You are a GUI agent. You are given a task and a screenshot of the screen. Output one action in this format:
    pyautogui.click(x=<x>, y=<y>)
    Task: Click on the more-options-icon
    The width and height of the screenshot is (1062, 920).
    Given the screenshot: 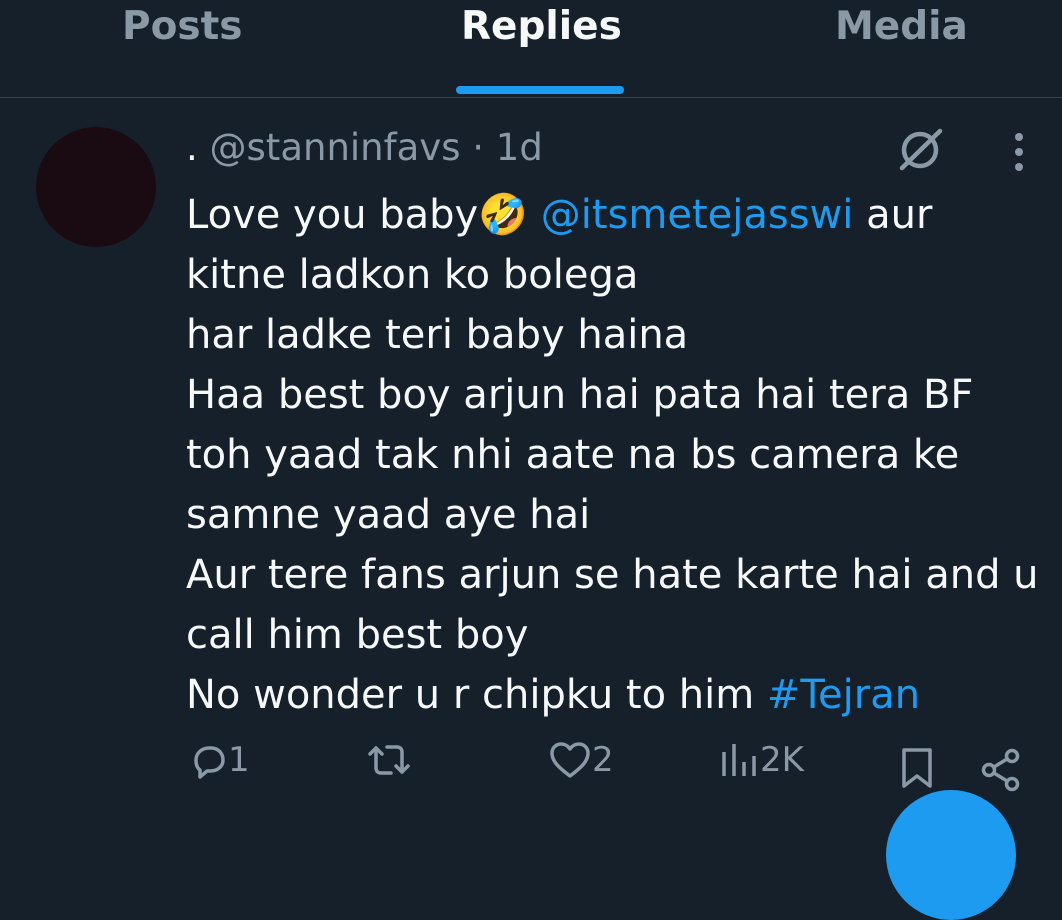 What is the action you would take?
    pyautogui.click(x=1019, y=152)
    